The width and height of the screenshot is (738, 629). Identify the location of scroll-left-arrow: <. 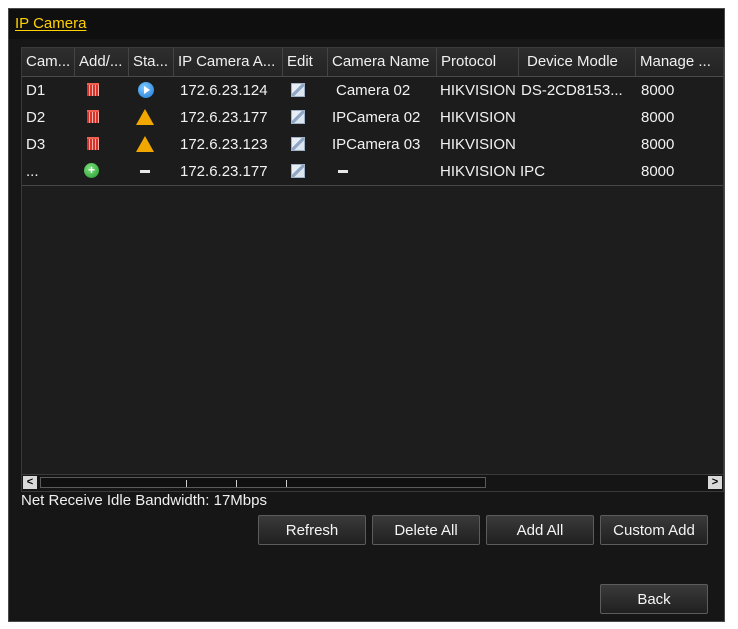
(30, 482).